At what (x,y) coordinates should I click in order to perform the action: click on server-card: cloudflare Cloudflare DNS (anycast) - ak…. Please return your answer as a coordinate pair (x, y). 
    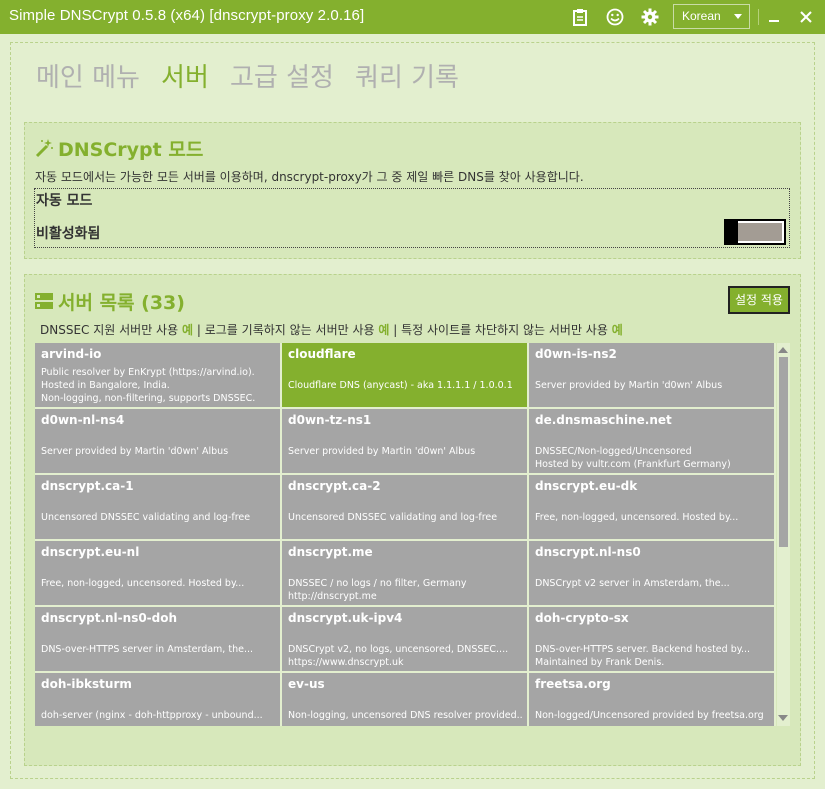
    Looking at the image, I should click on (404, 375).